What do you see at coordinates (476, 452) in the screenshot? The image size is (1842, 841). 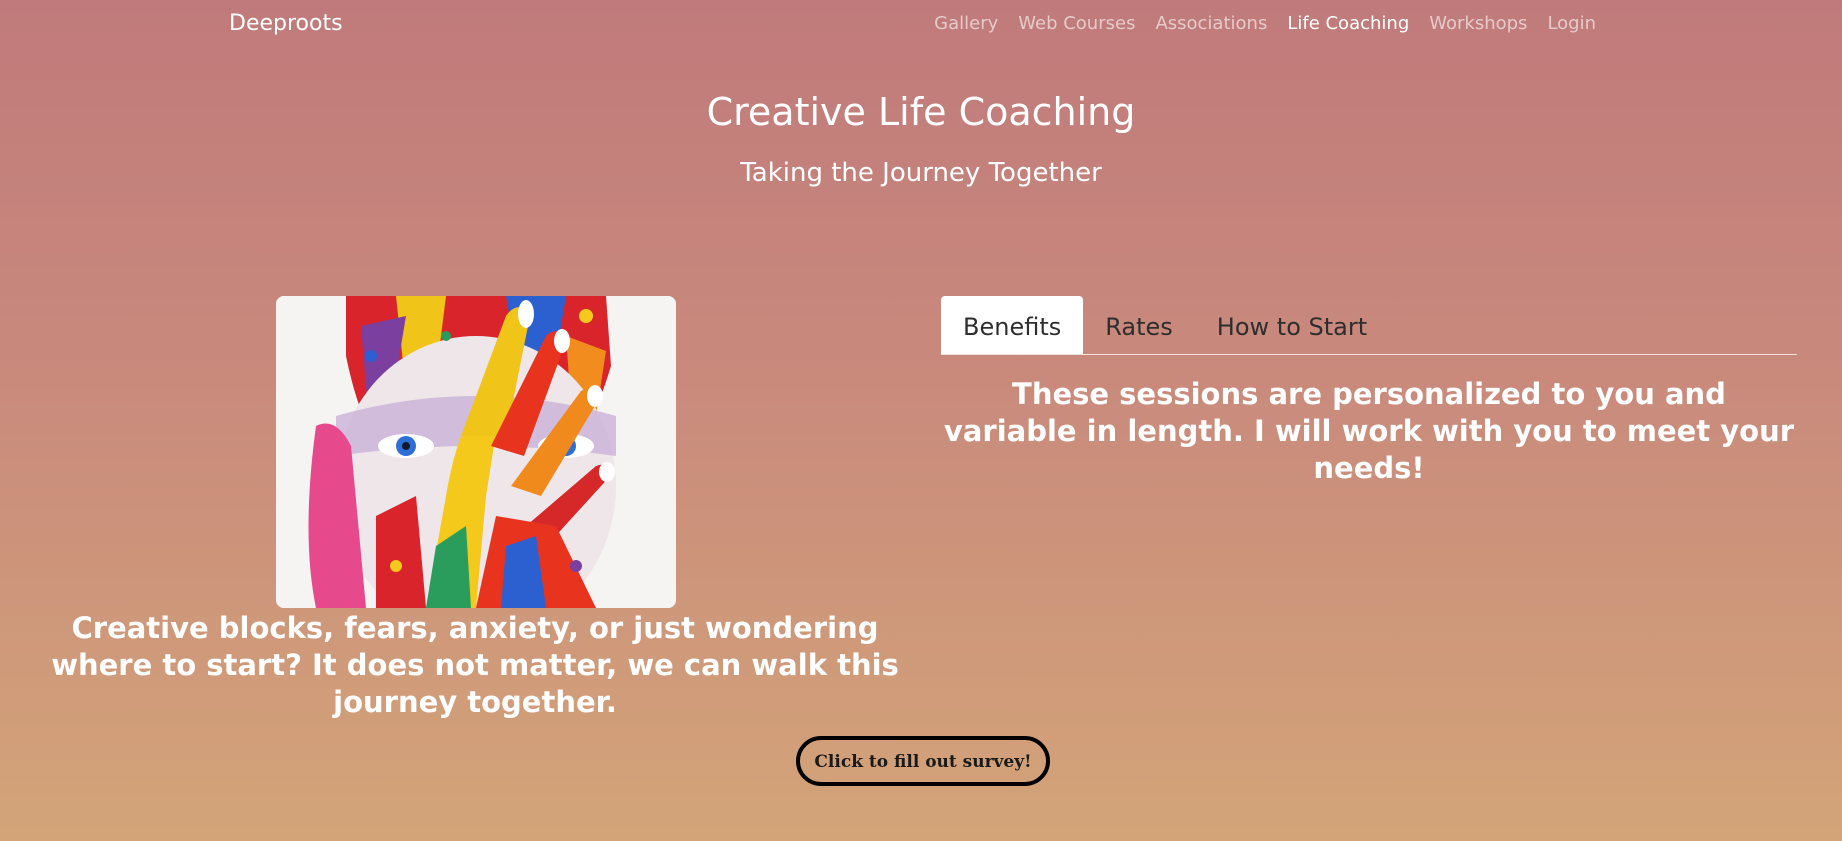 I see `painted-face-photo` at bounding box center [476, 452].